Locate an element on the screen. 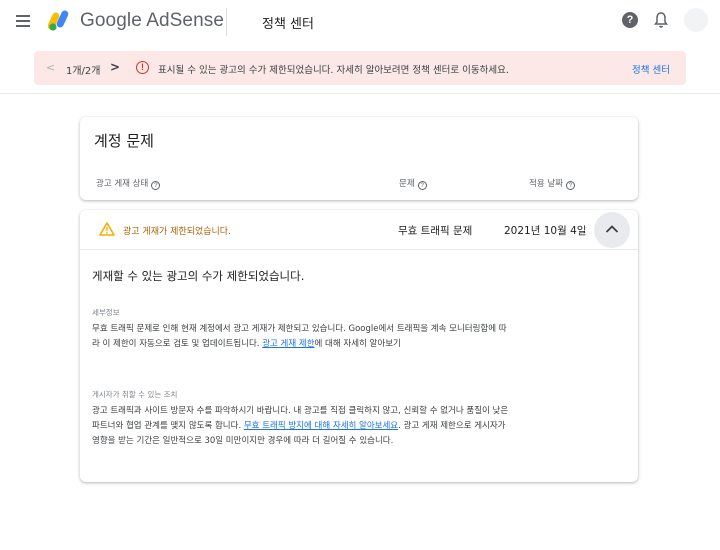 The image size is (720, 550). column-header-label: 광고 게재 상태 is located at coordinates (122, 184).